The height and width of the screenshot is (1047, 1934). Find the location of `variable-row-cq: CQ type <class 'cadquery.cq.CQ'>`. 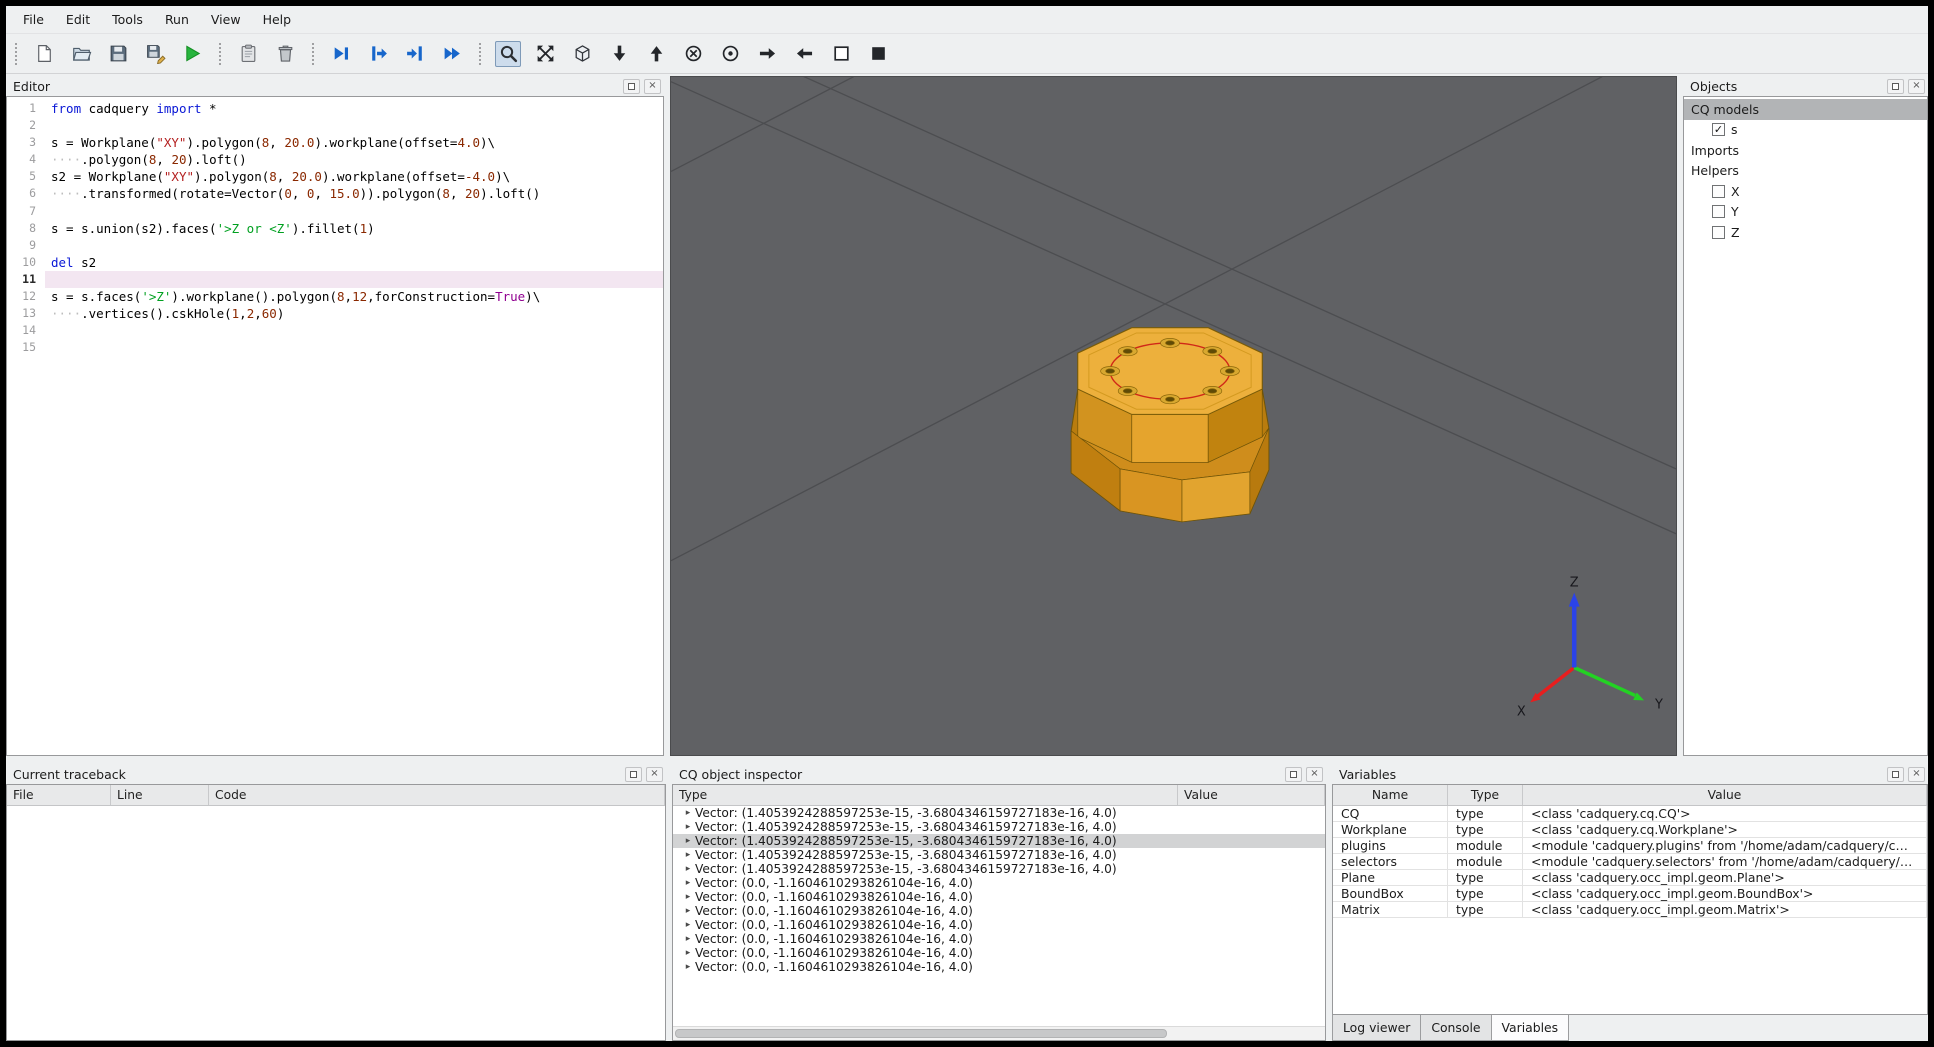

variable-row-cq: CQ type <class 'cadquery.cq.CQ'> is located at coordinates (1630, 814).